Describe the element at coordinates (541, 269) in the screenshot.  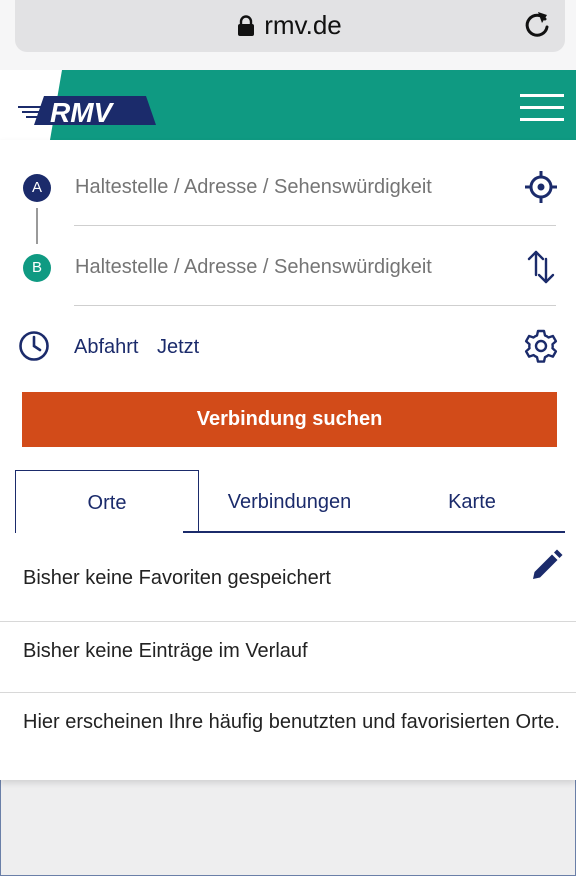
I see `swap-icon` at that location.